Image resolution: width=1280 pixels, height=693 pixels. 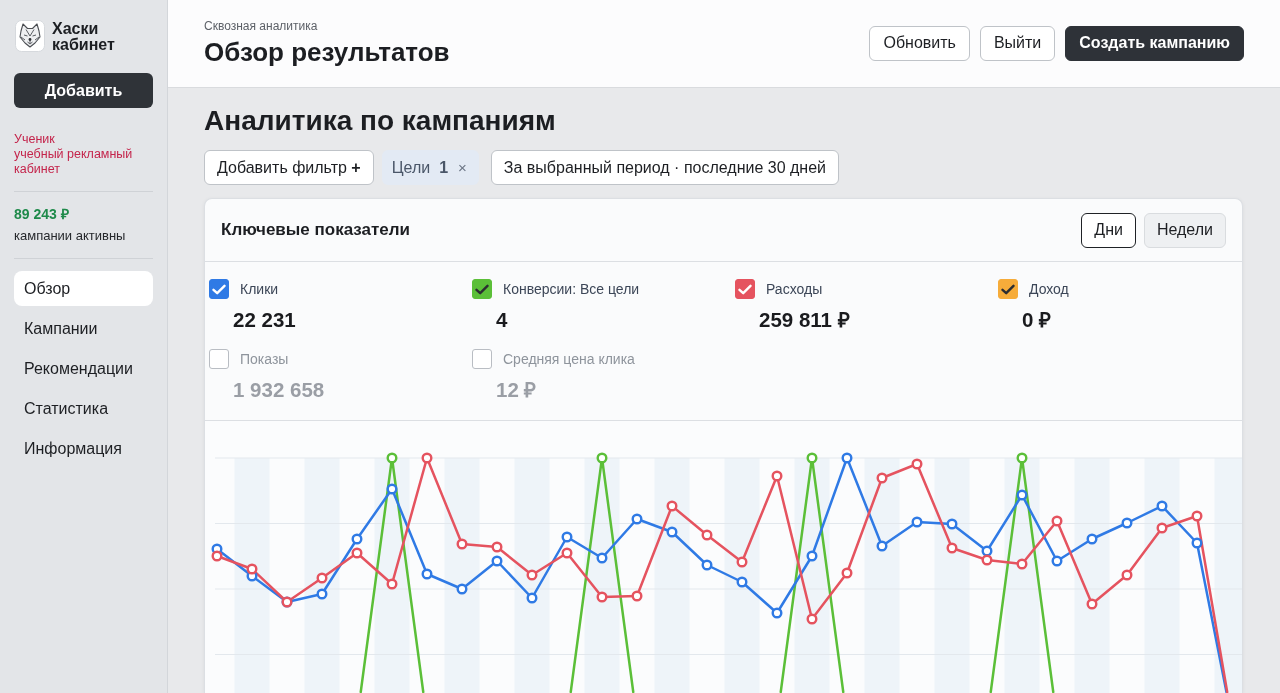 I want to click on balance-amount: 89 243 ₽, so click(x=41, y=214).